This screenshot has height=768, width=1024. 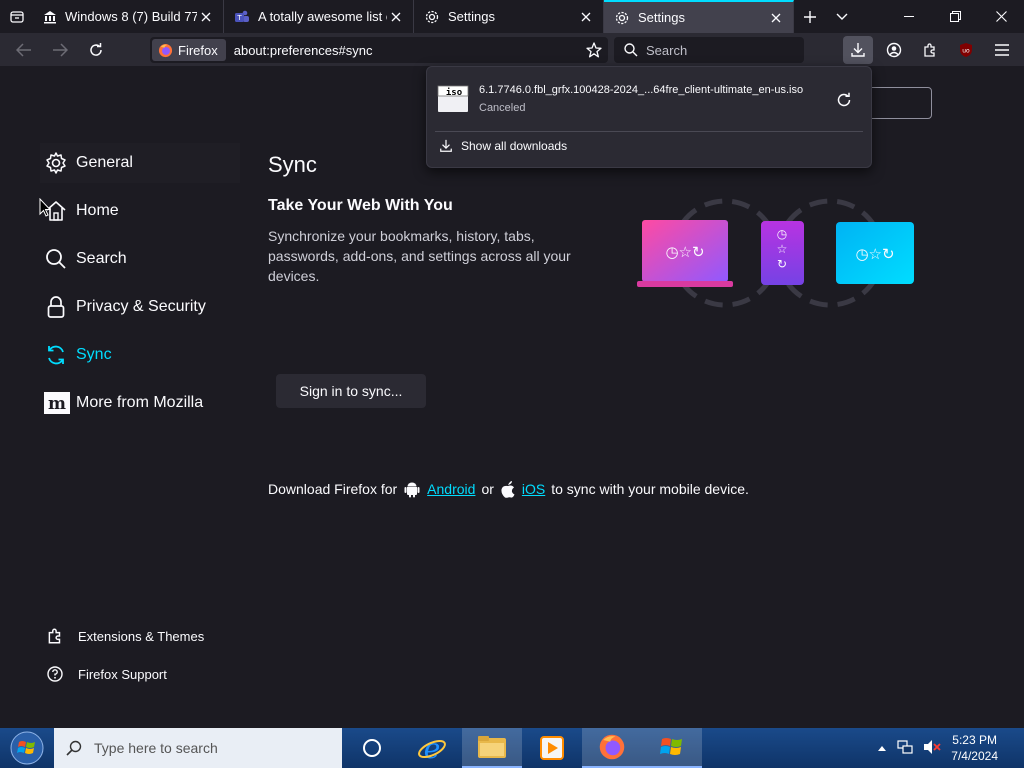 What do you see at coordinates (16, 16) in the screenshot?
I see `list-all-tabs-button` at bounding box center [16, 16].